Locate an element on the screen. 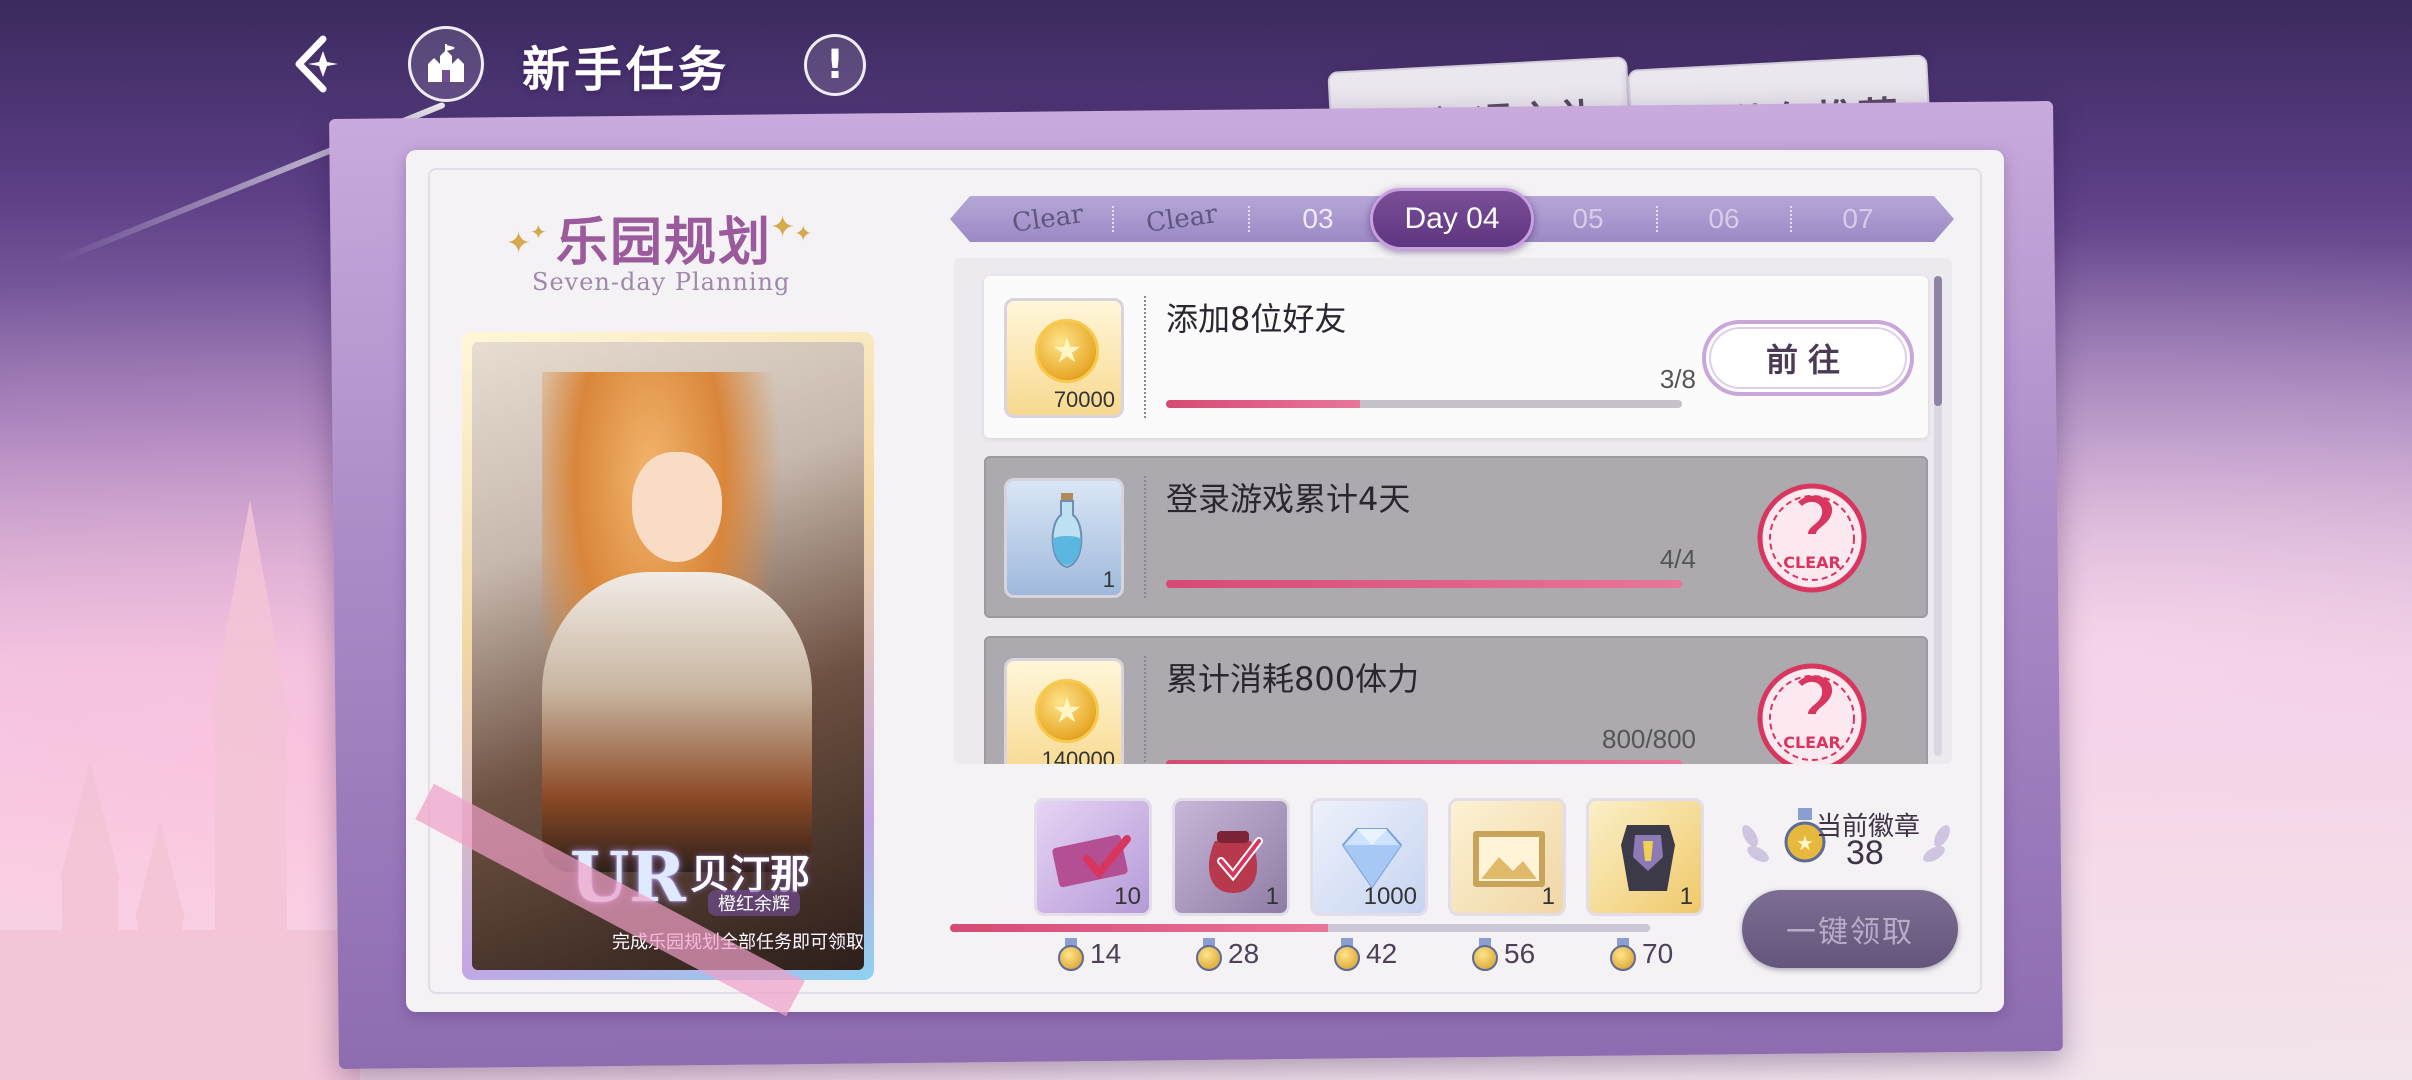 The height and width of the screenshot is (1080, 2412). castle-silhouette is located at coordinates (180, 790).